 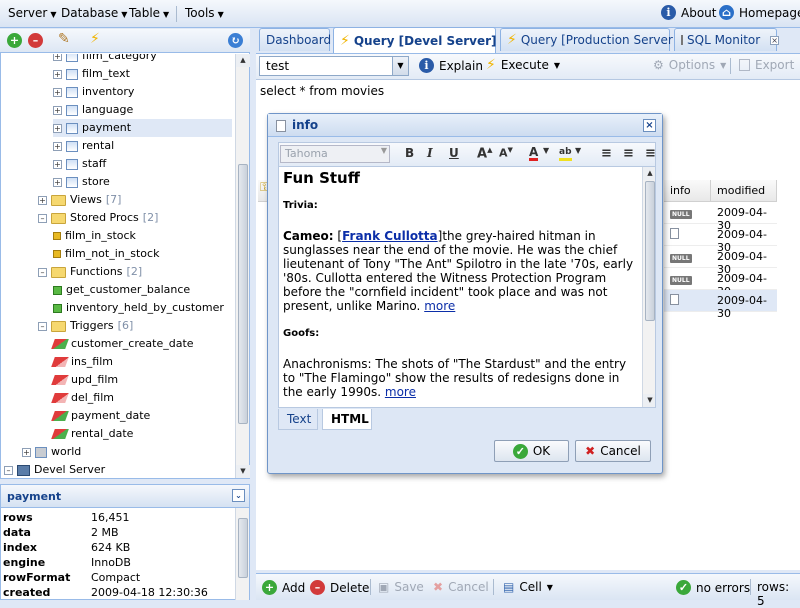 I want to click on font-color-button: A, so click(x=534, y=153).